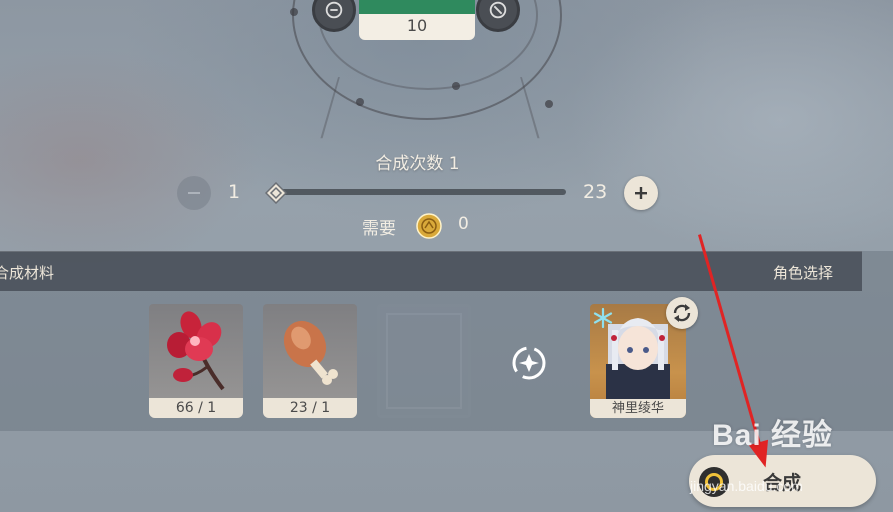 This screenshot has width=893, height=512. Describe the element at coordinates (773, 435) in the screenshot. I see `watermark-logo: Bai 经验` at that location.